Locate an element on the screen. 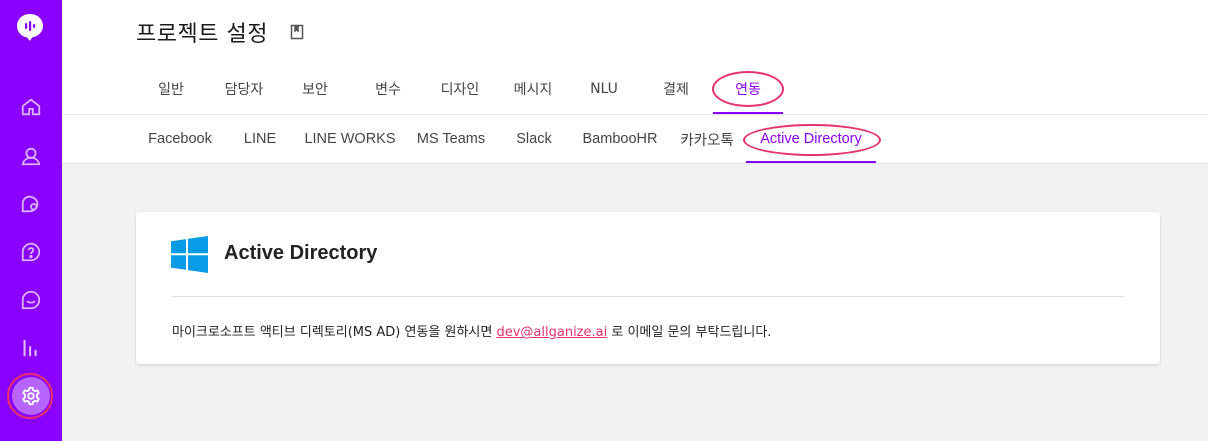 This screenshot has width=1208, height=441. nav-chat is located at coordinates (31, 300).